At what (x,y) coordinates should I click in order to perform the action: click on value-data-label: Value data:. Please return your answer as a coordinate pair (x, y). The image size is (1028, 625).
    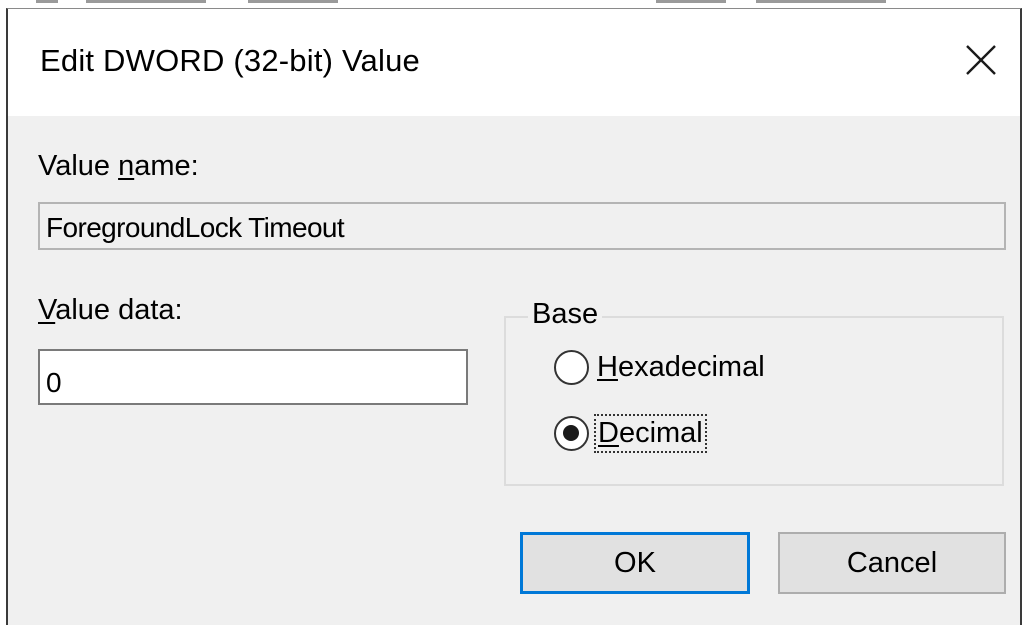
    Looking at the image, I should click on (110, 310).